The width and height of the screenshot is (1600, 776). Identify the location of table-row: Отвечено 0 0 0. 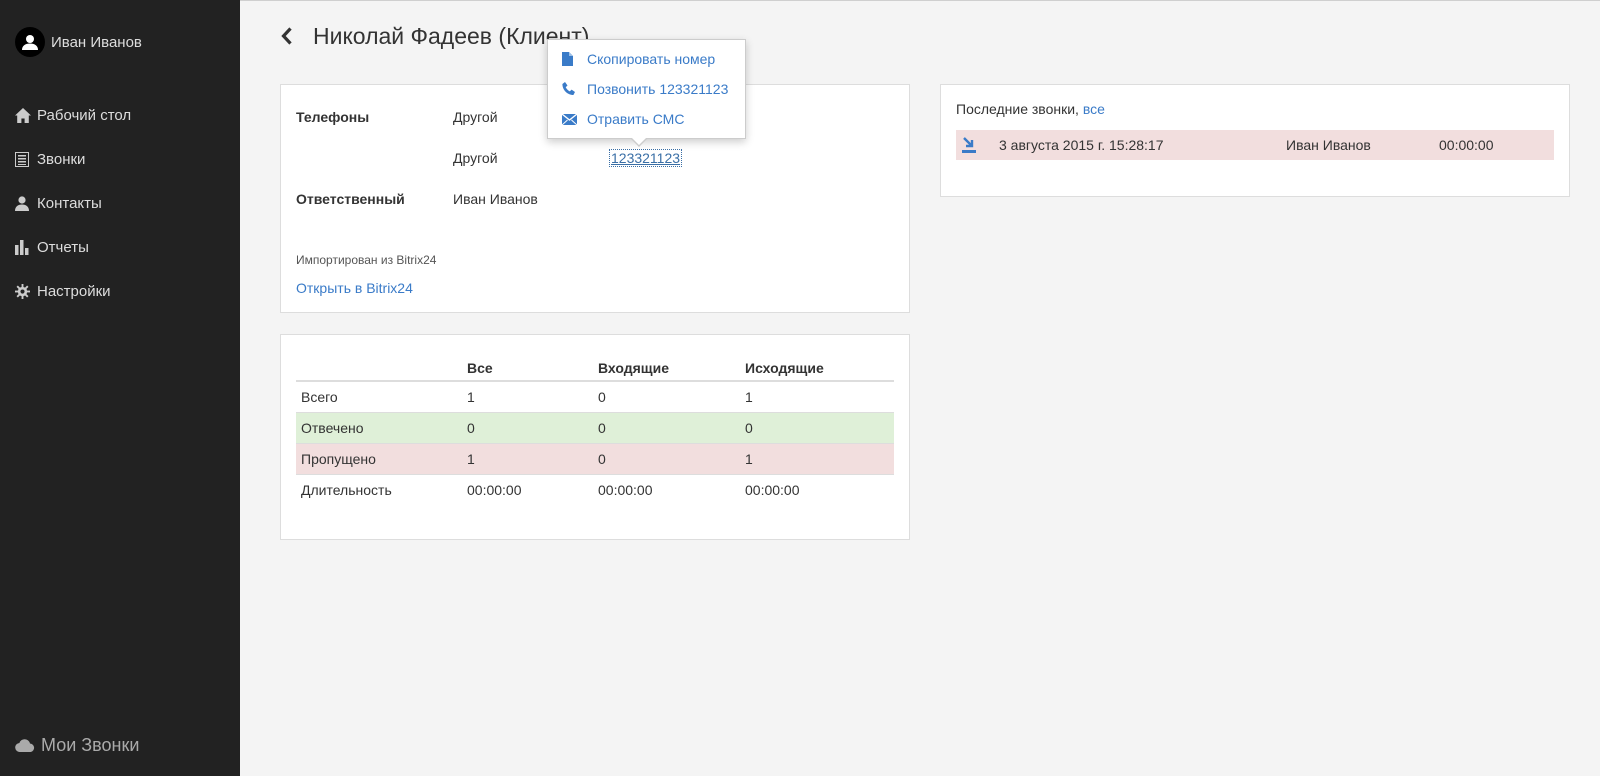
(595, 427).